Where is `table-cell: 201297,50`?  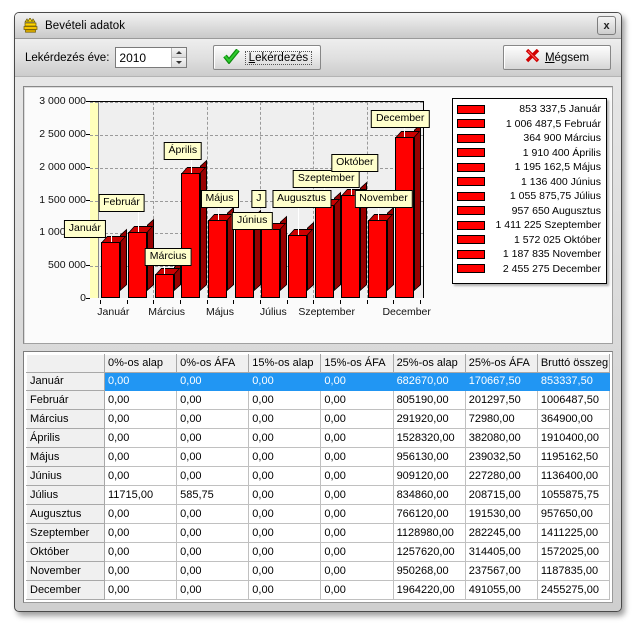
table-cell: 201297,50 is located at coordinates (501, 400).